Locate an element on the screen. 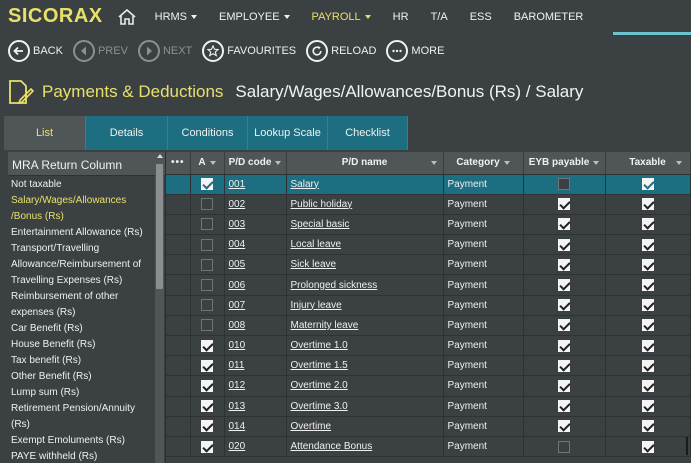 The height and width of the screenshot is (463, 691). pd-code-link: 007 is located at coordinates (237, 305).